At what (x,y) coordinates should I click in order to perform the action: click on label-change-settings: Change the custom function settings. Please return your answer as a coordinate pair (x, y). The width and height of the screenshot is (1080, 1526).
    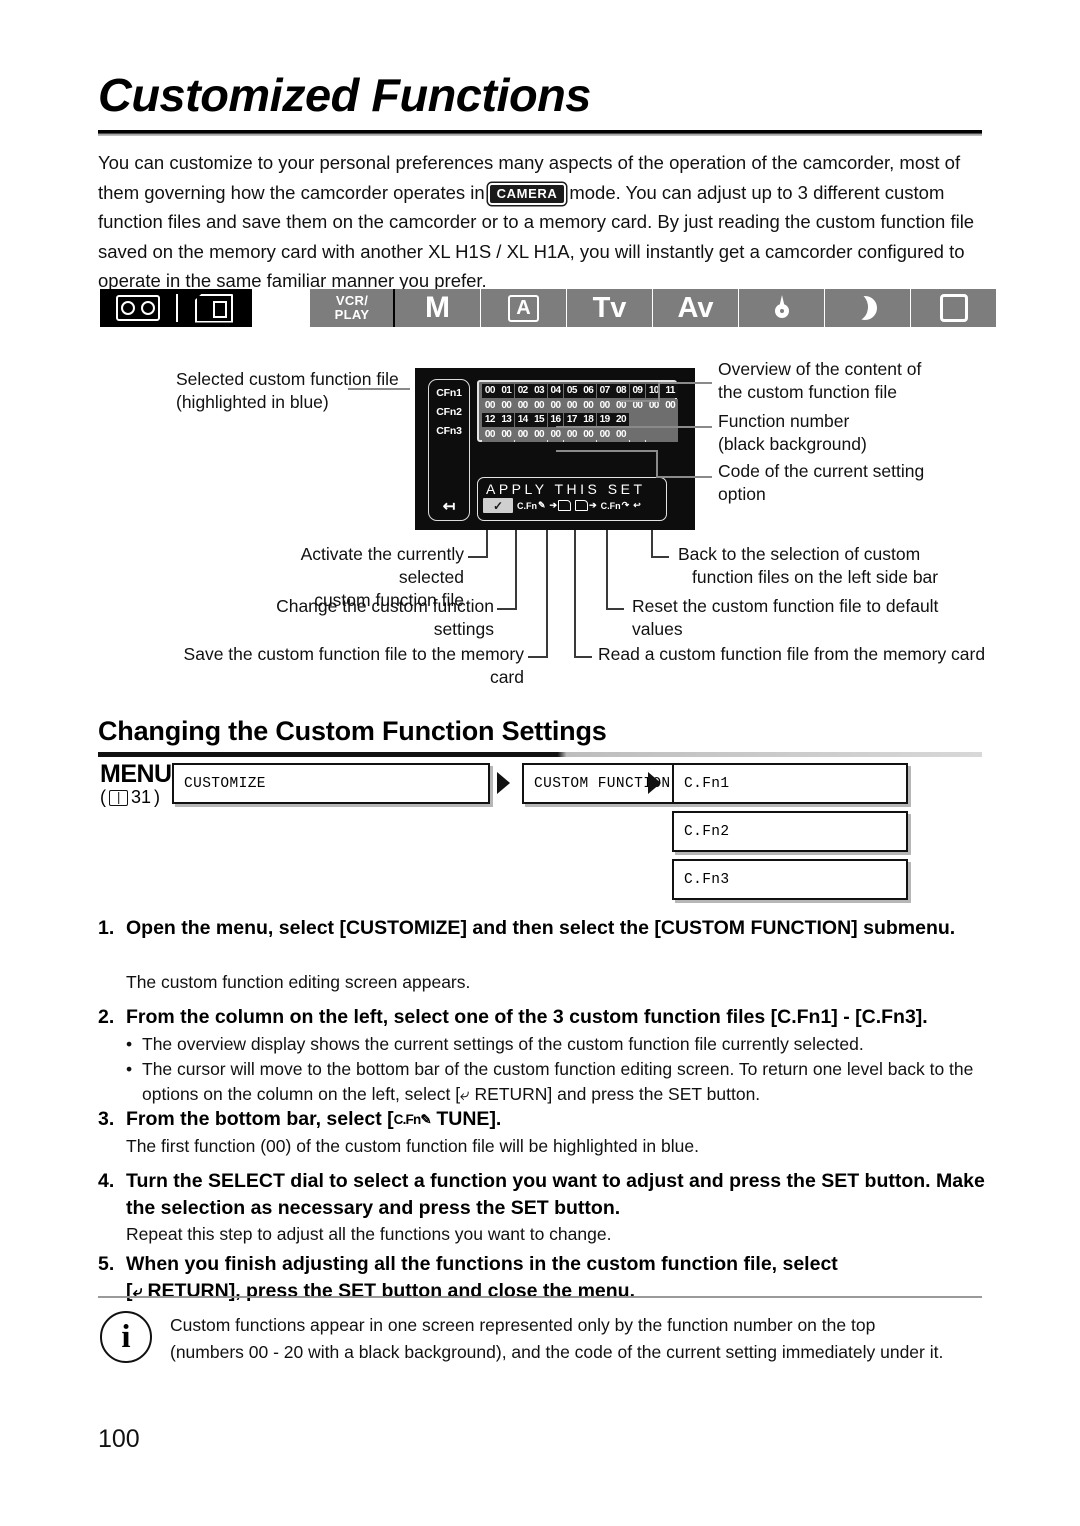
    Looking at the image, I should click on (385, 617).